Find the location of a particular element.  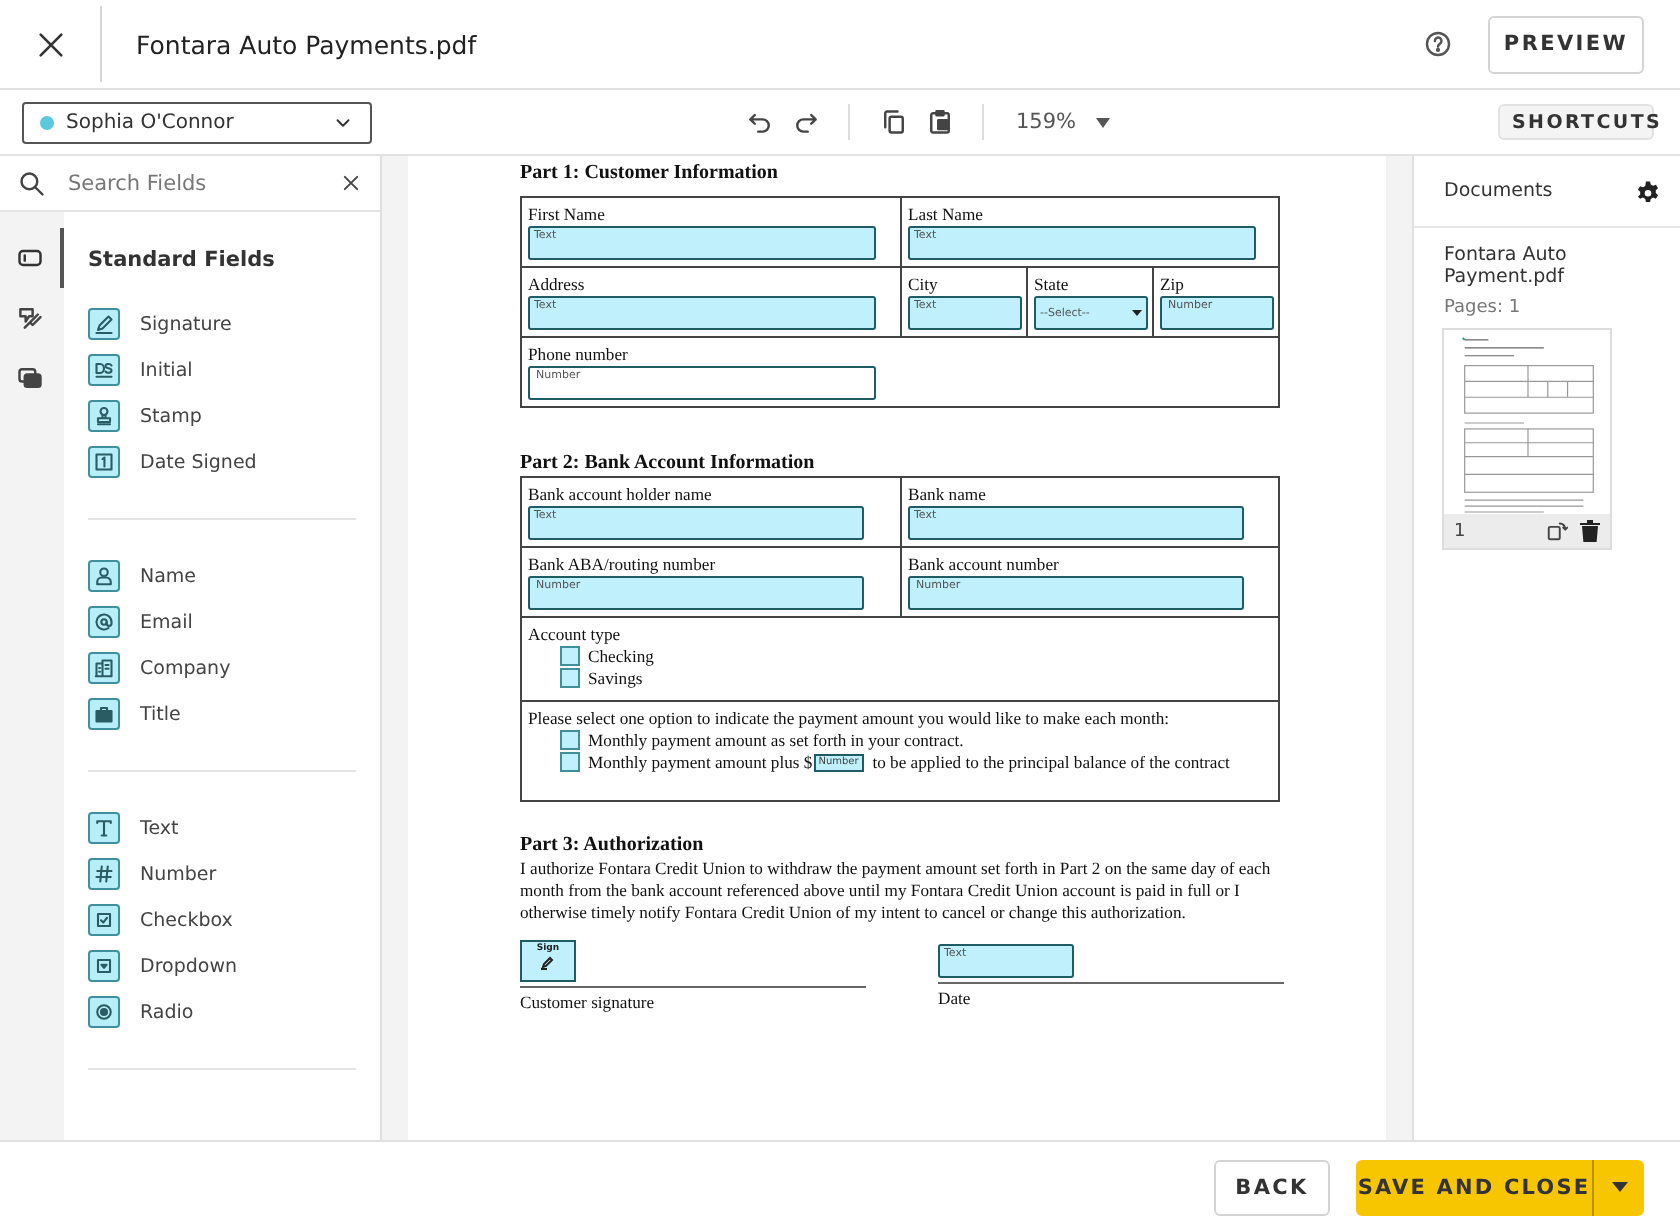

back-button: BACK is located at coordinates (1272, 1187).